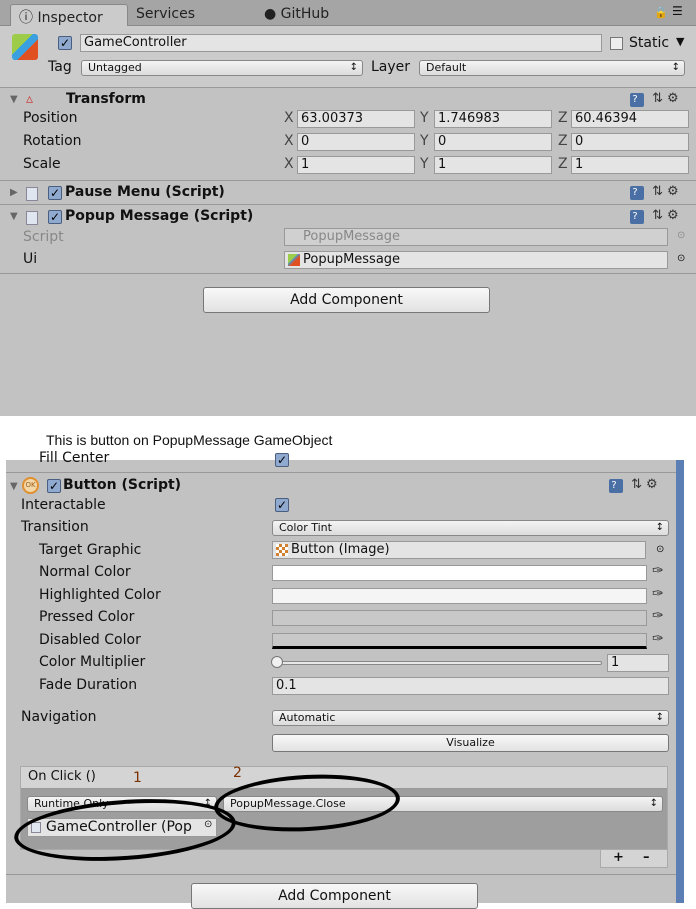 This screenshot has height=909, width=696. Describe the element at coordinates (630, 142) in the screenshot. I see `rotation-z-input: 0` at that location.